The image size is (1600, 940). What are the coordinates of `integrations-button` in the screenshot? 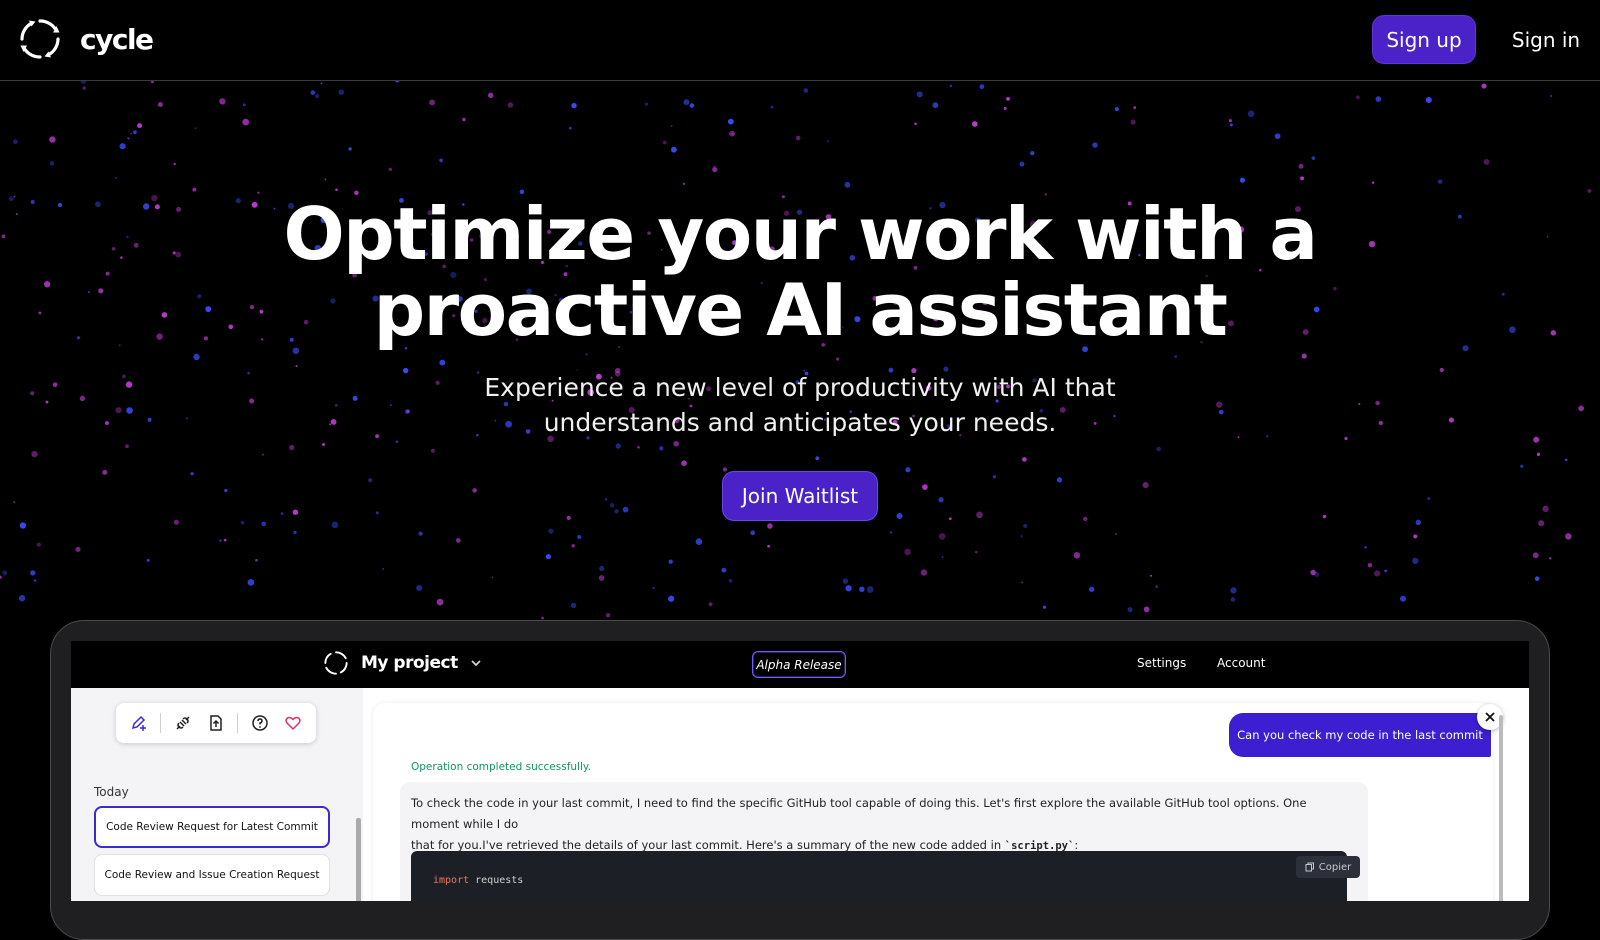 It's located at (183, 723).